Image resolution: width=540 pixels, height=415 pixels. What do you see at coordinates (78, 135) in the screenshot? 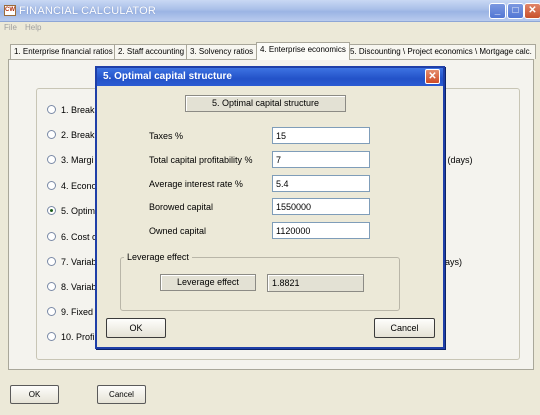
I see `radio-label: 2. Break` at bounding box center [78, 135].